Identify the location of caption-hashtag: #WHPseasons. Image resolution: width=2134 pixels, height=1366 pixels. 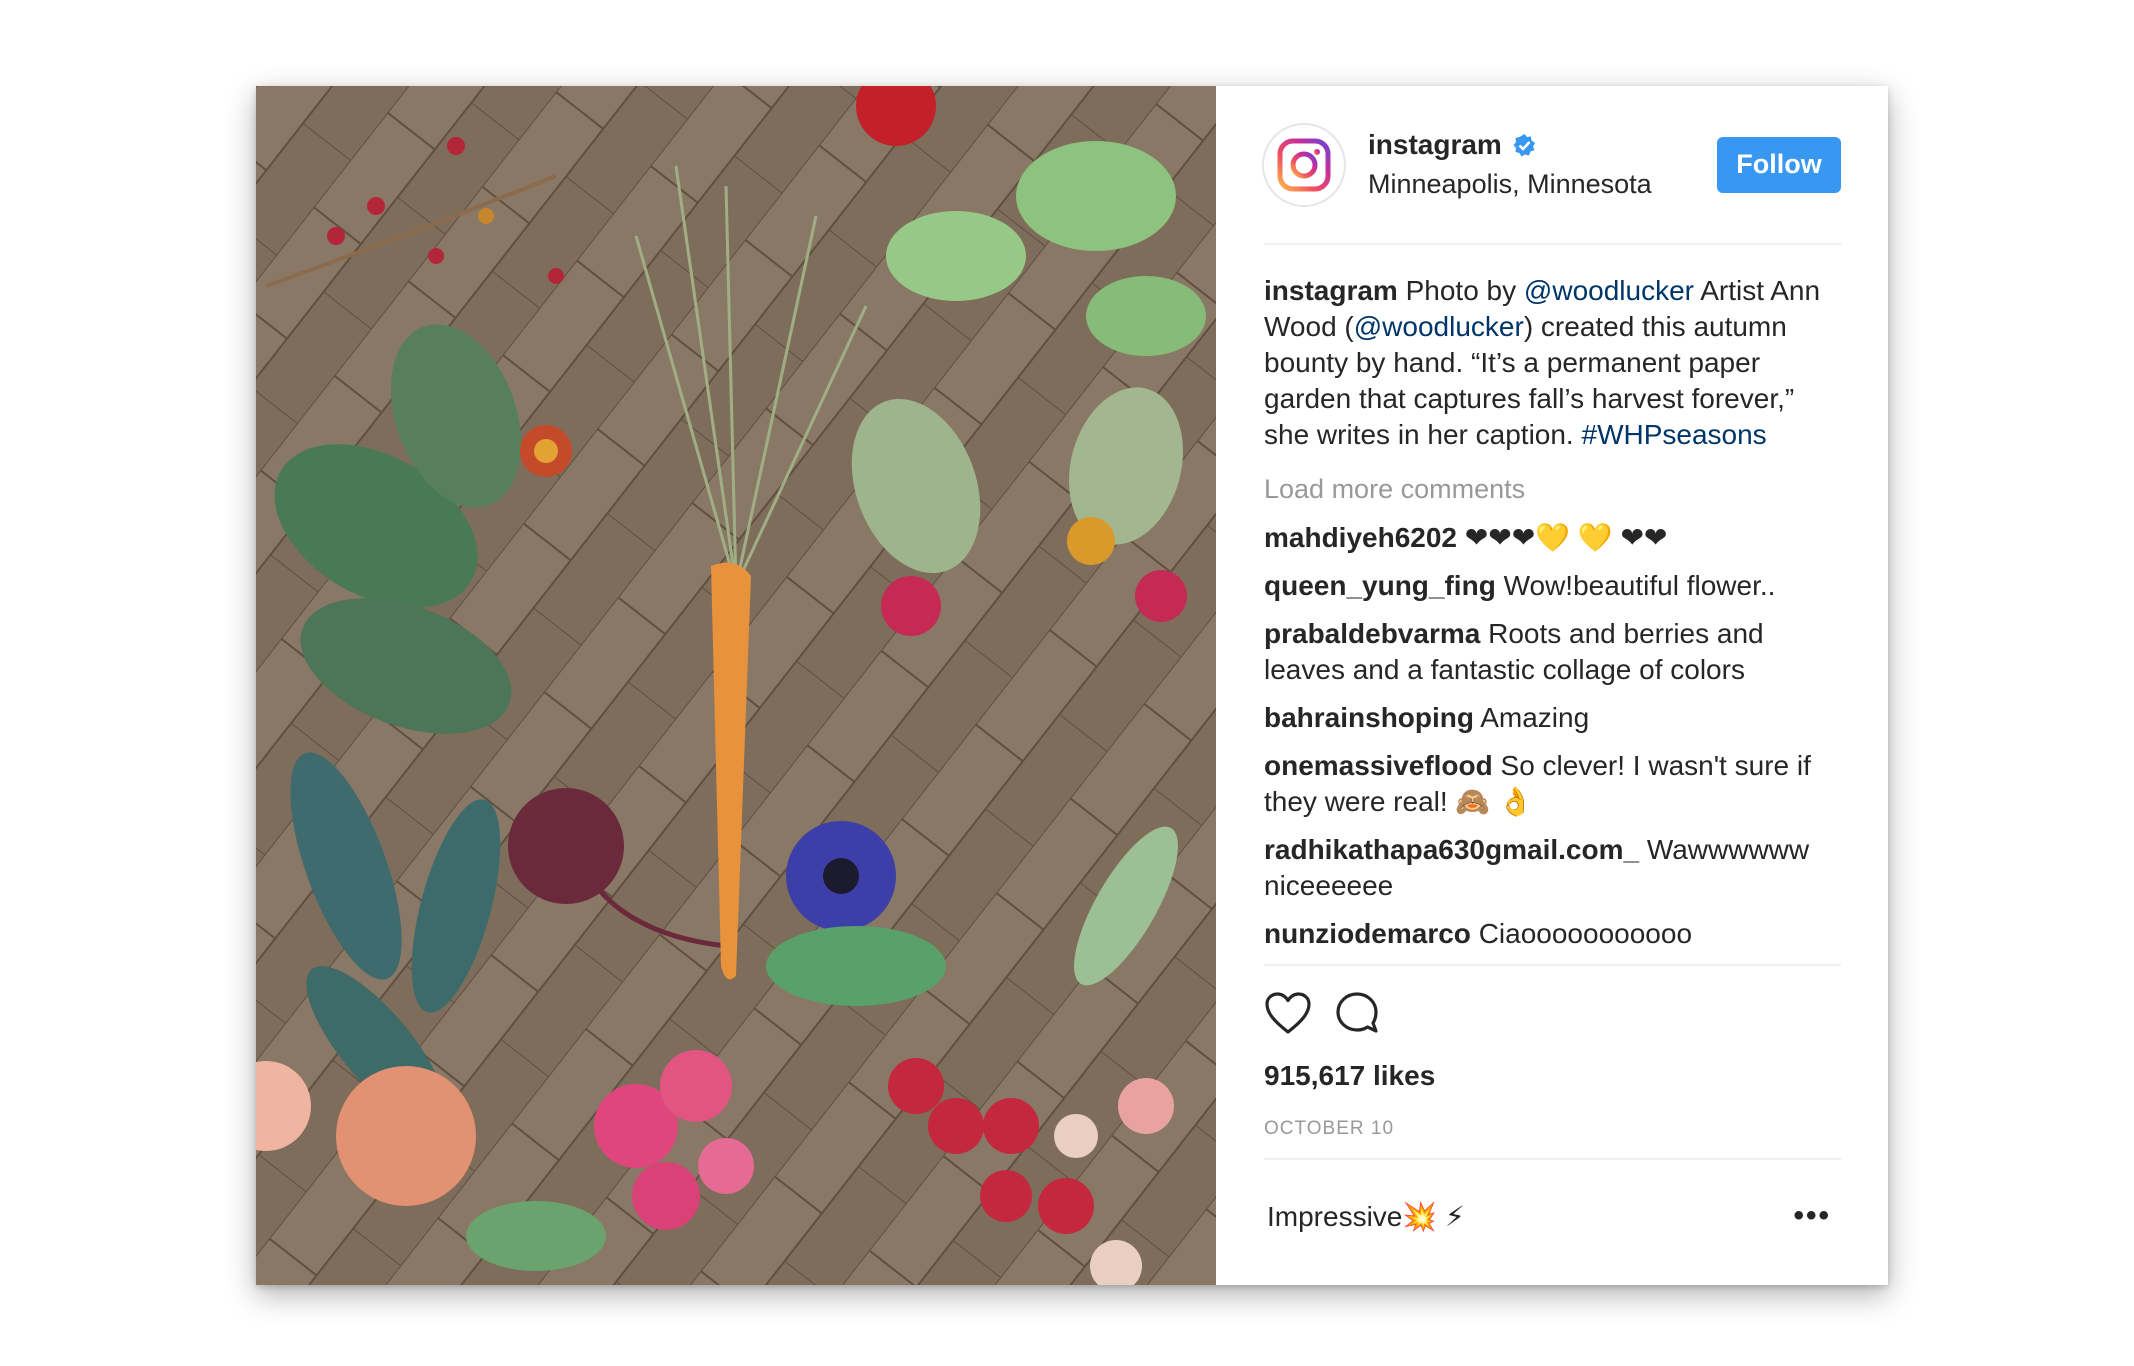
(1674, 434).